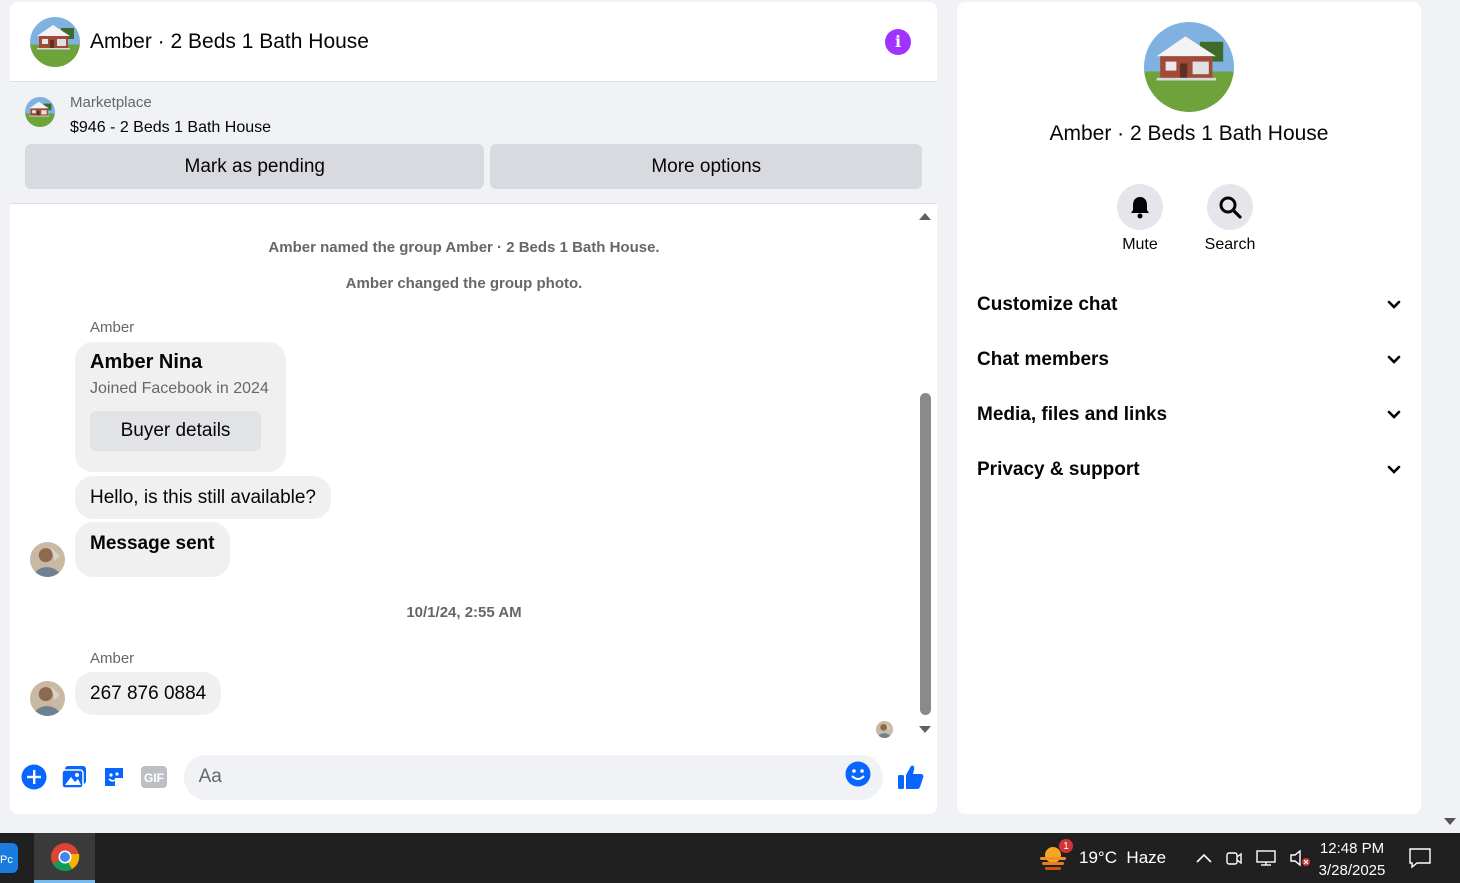 The height and width of the screenshot is (883, 1460). I want to click on scroll-up-arrow, so click(925, 216).